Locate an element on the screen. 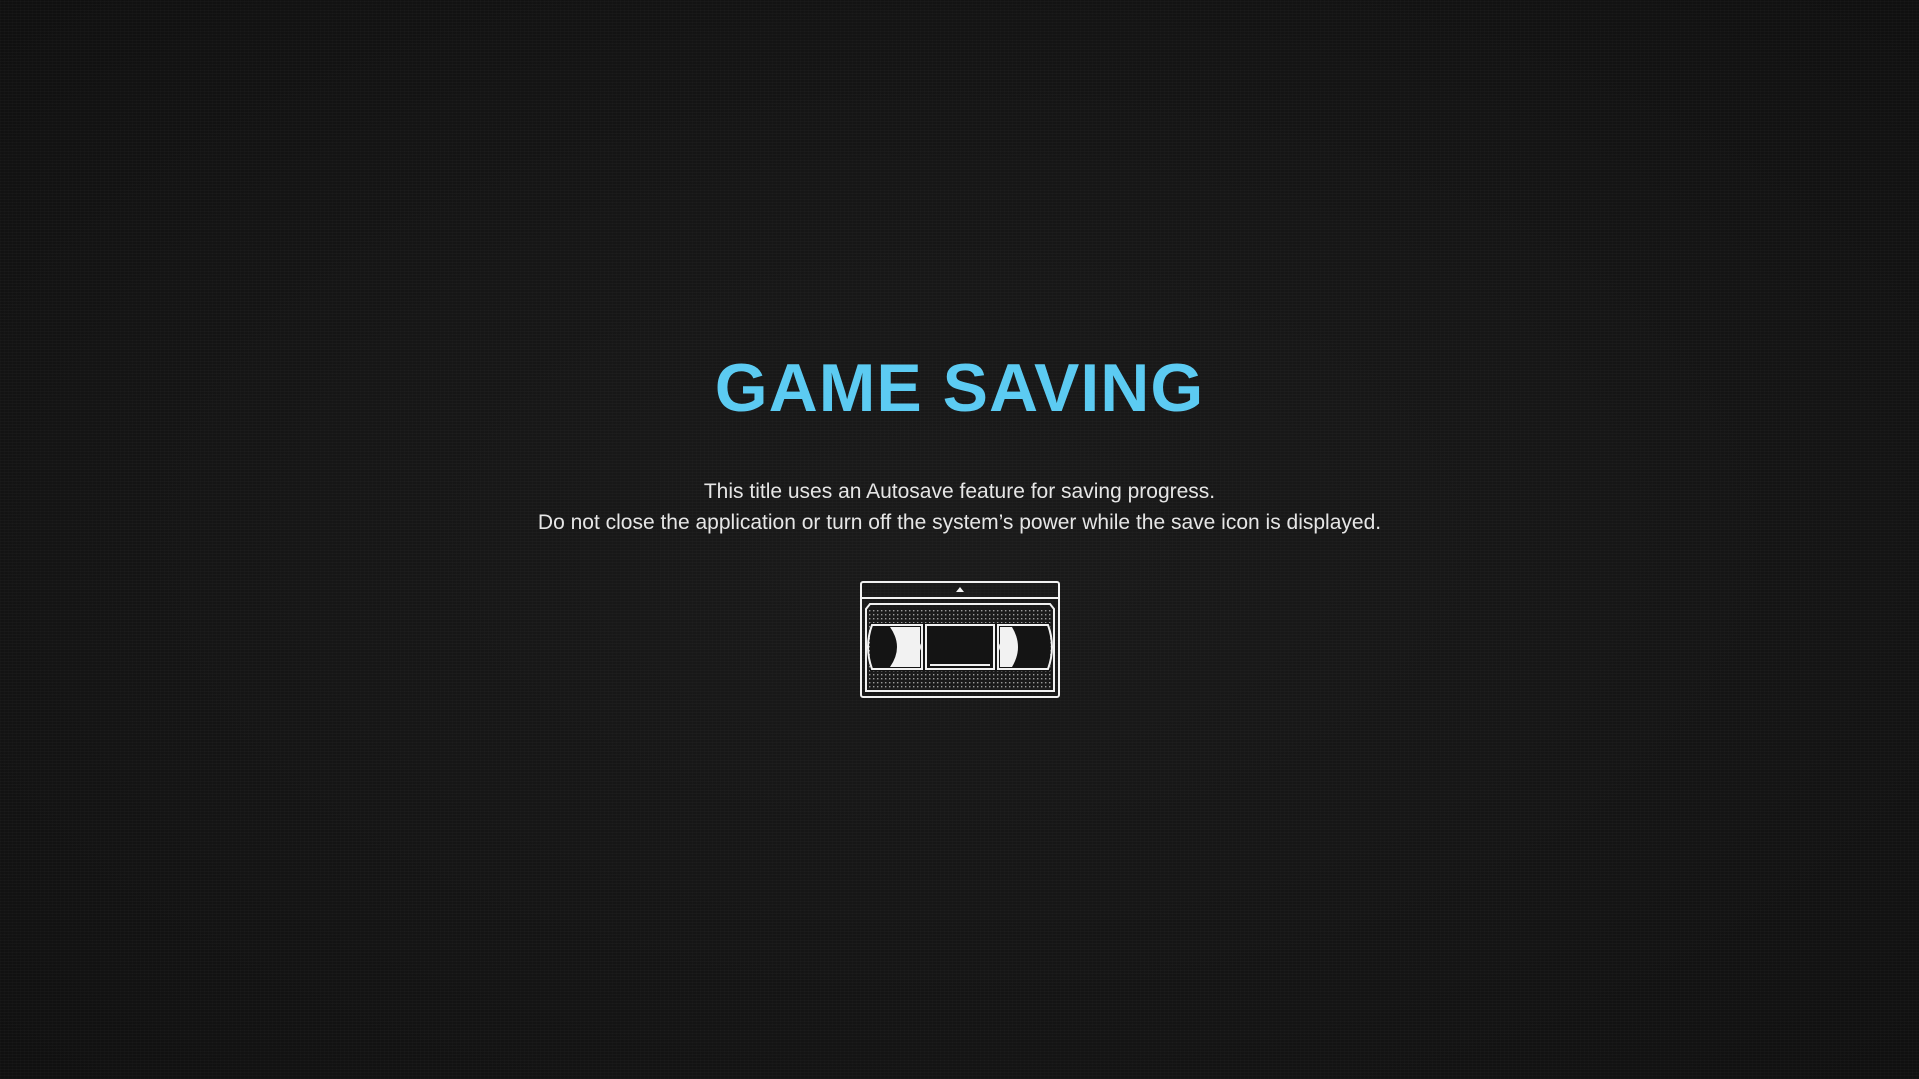 The height and width of the screenshot is (1079, 1919). vhs-cassette-icon is located at coordinates (960, 639).